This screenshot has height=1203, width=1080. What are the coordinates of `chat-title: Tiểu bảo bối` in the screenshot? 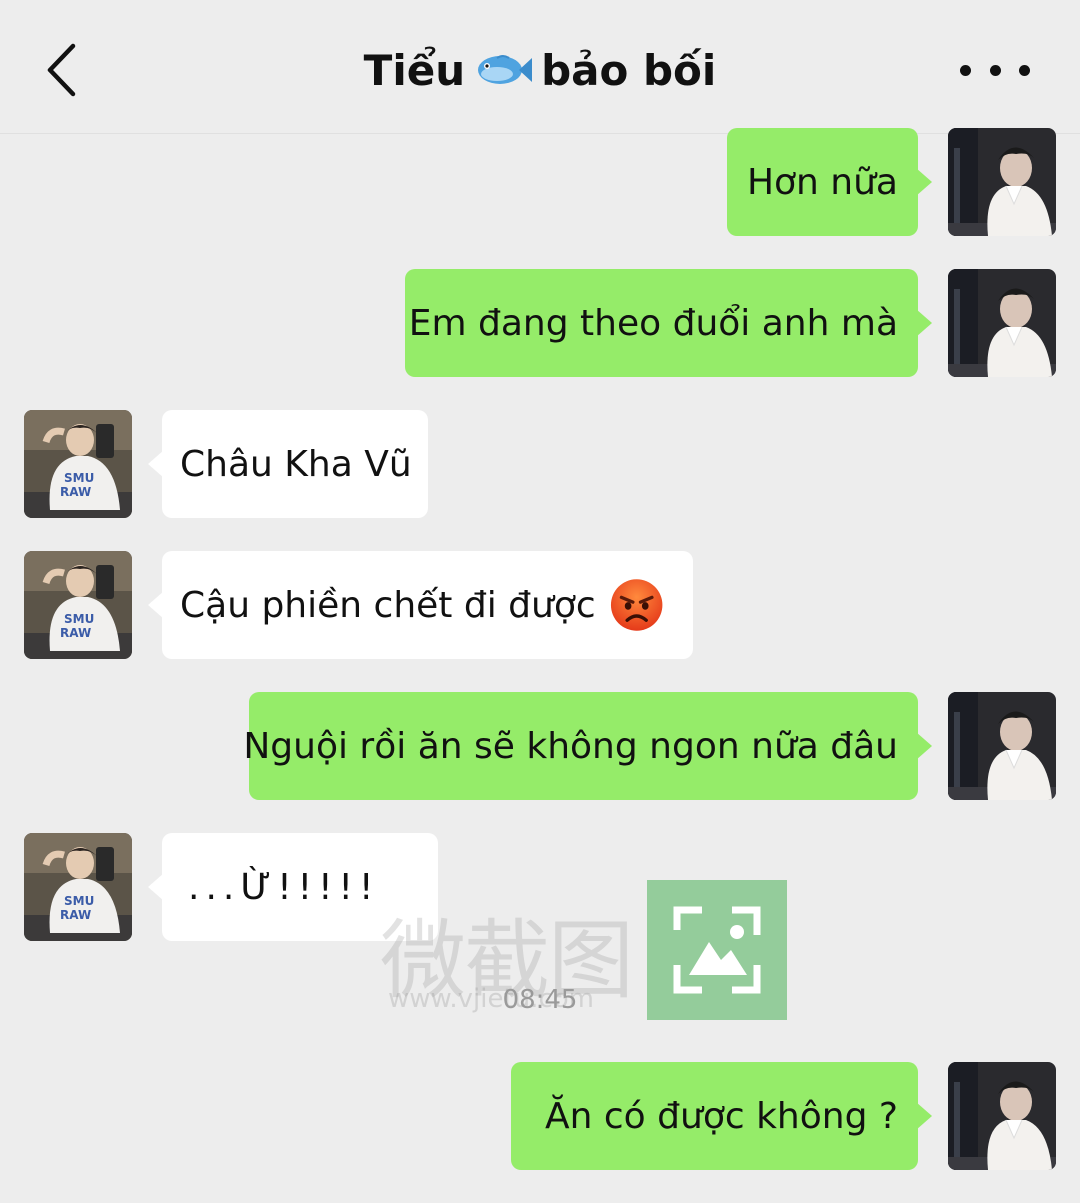 It's located at (540, 70).